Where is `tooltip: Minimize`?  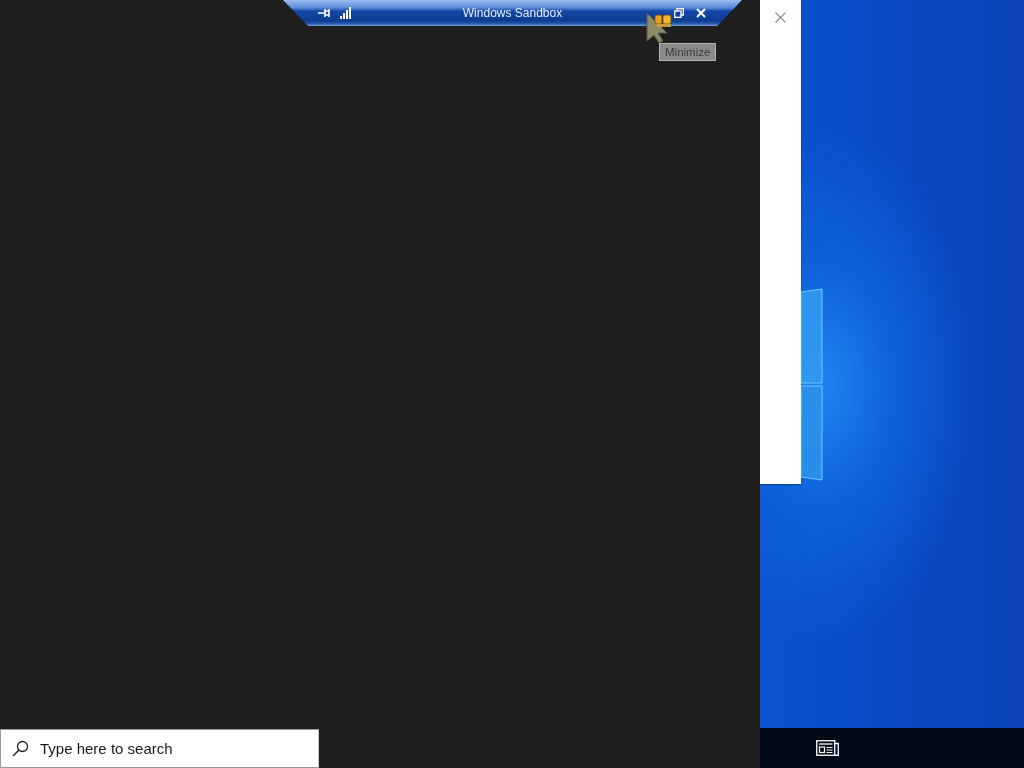 tooltip: Minimize is located at coordinates (688, 52).